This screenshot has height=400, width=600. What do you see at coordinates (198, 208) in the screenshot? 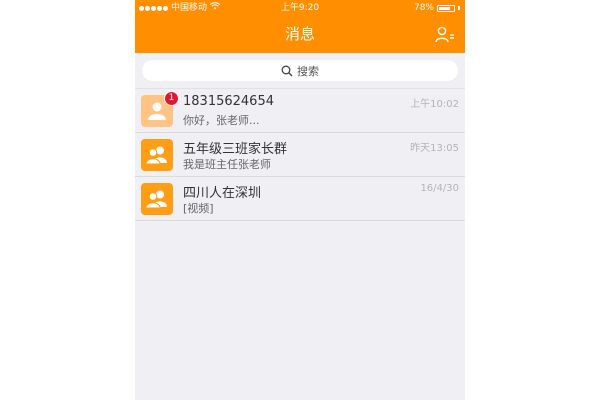
I see `conversation-preview: [视频]` at bounding box center [198, 208].